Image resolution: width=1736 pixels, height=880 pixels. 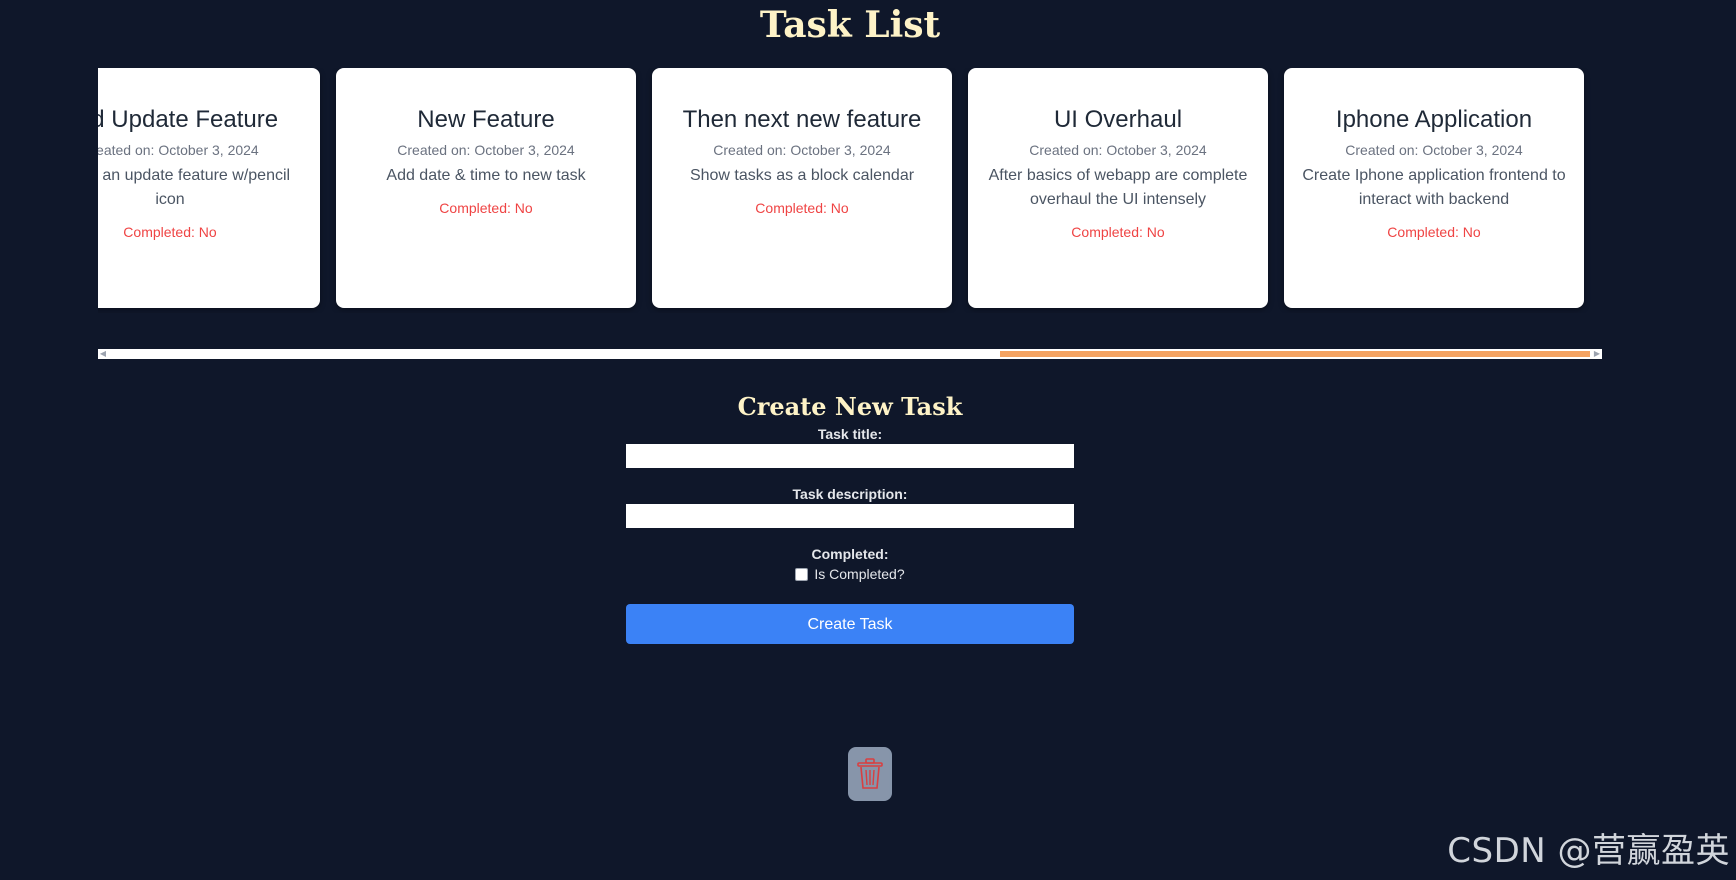 I want to click on task-title-input, so click(x=850, y=456).